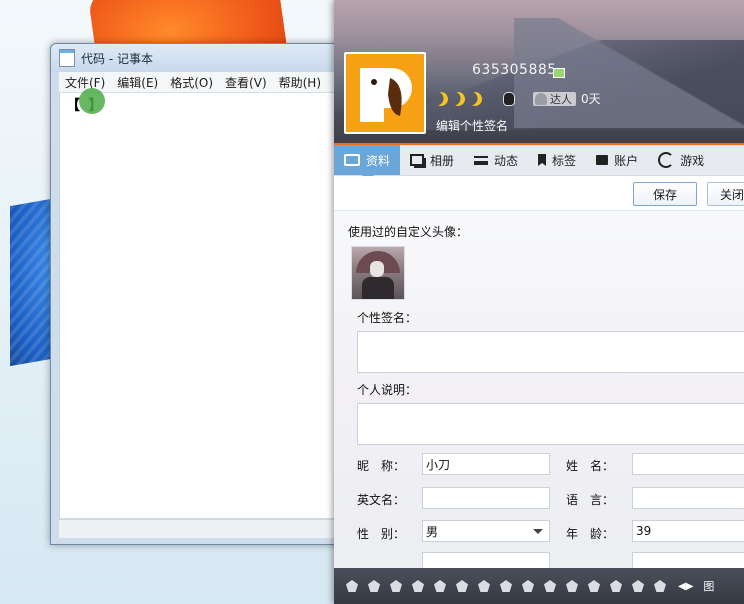 This screenshot has width=744, height=604. Describe the element at coordinates (590, 534) in the screenshot. I see `age-label: 年 龄：` at that location.